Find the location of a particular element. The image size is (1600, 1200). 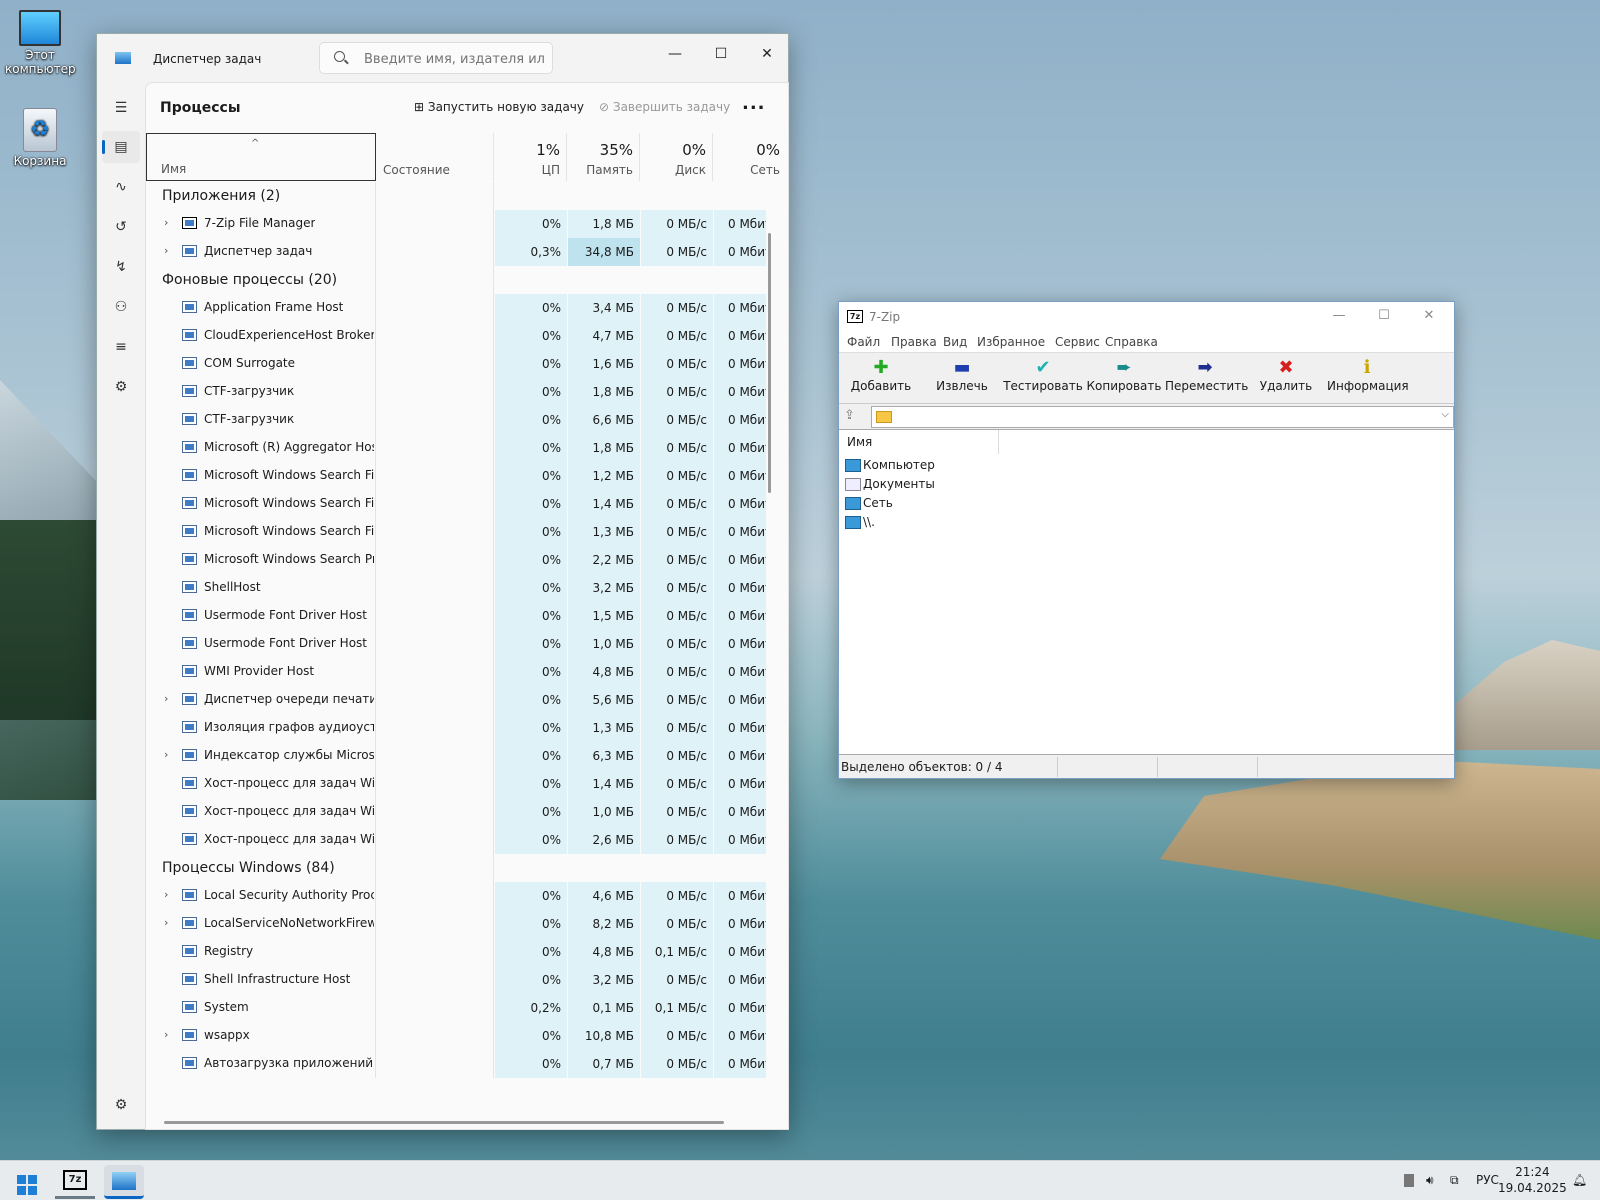

process-row: › wsappx 0%10,8 МБ0 МБ/с0 Мбит/с is located at coordinates (461, 1036).